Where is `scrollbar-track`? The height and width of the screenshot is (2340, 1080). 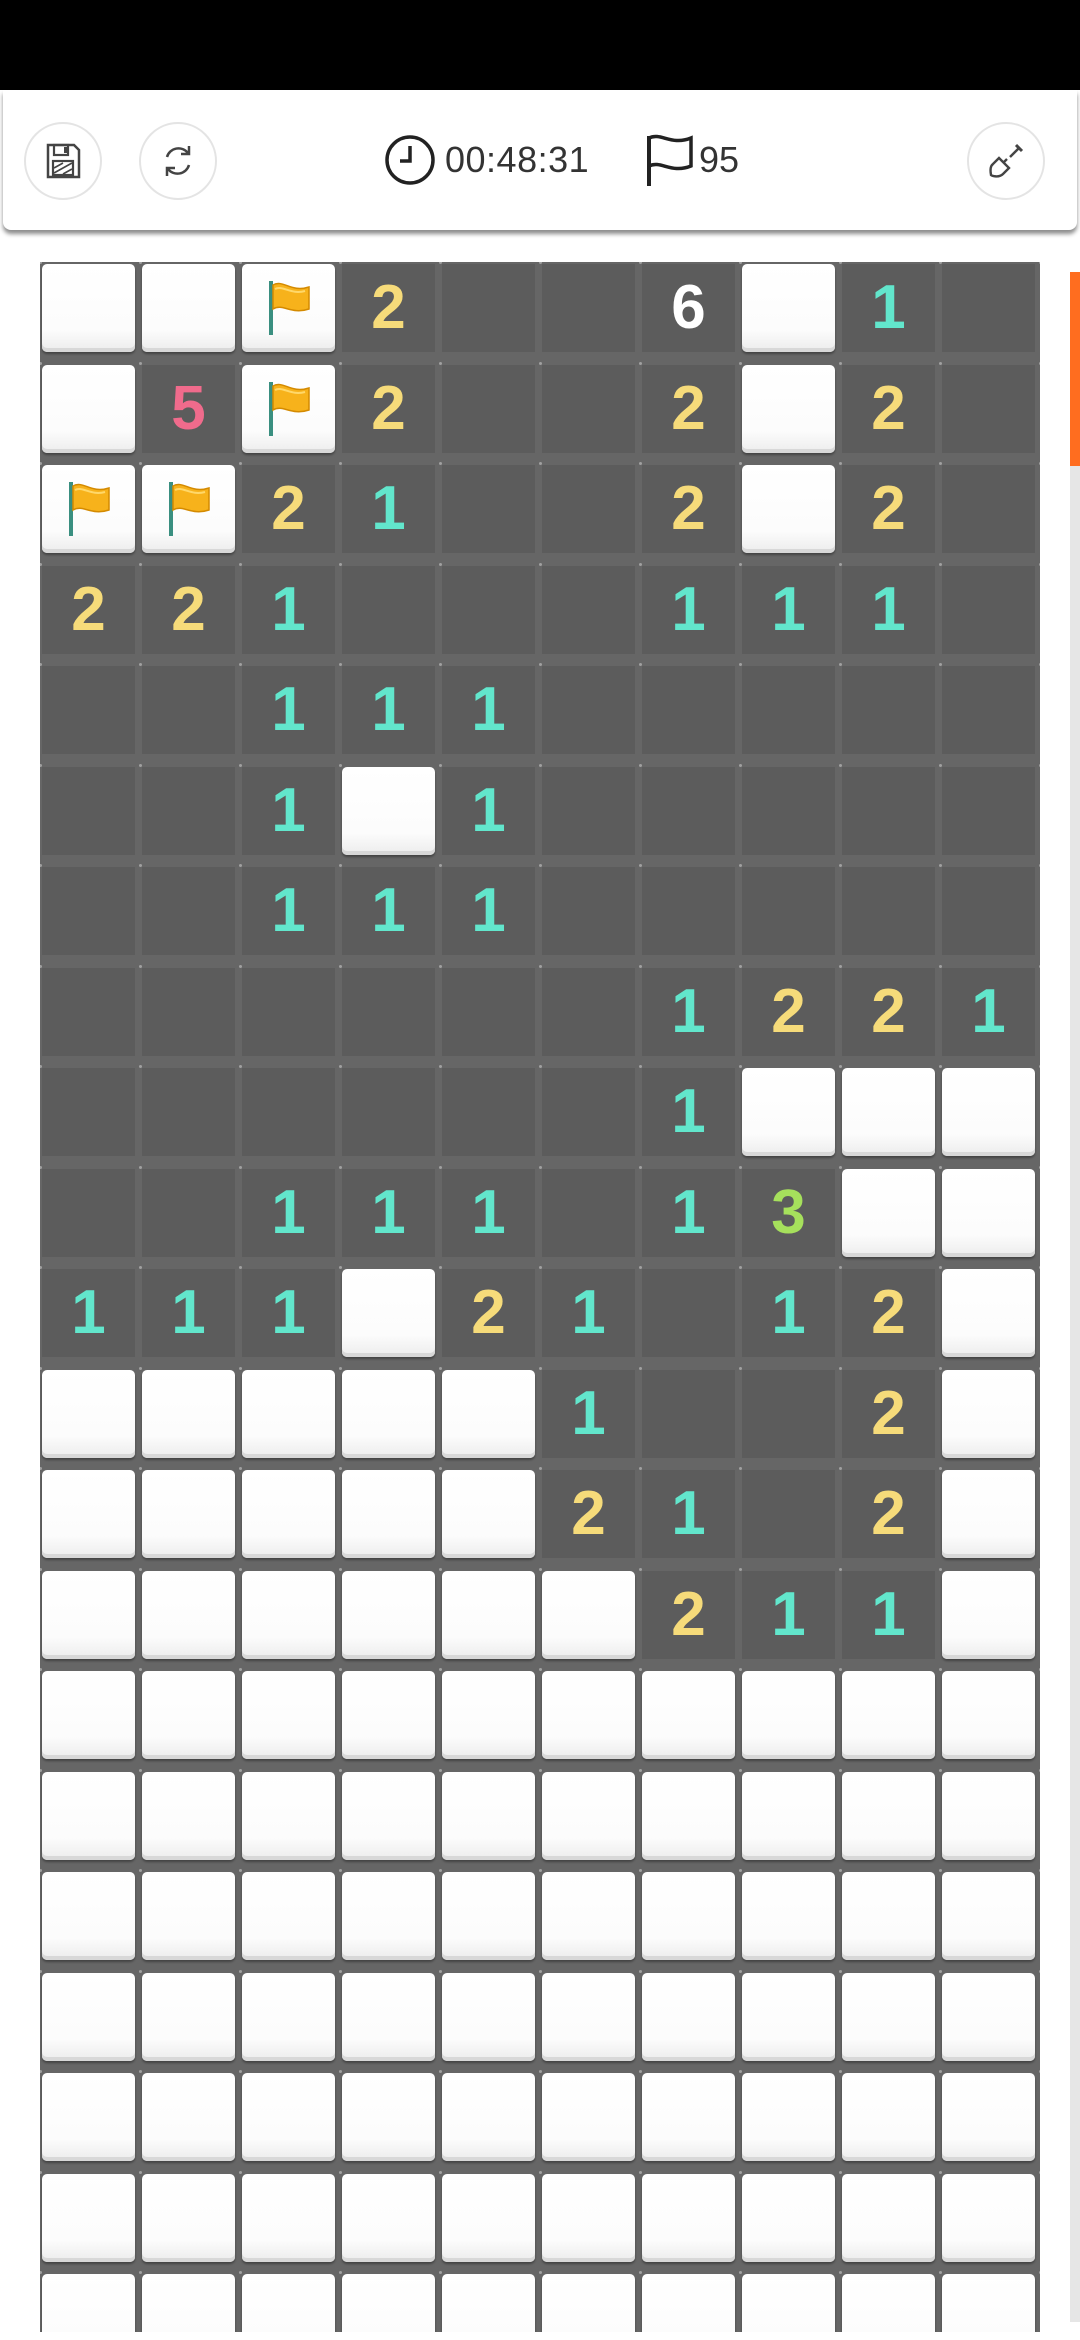 scrollbar-track is located at coordinates (1075, 1297).